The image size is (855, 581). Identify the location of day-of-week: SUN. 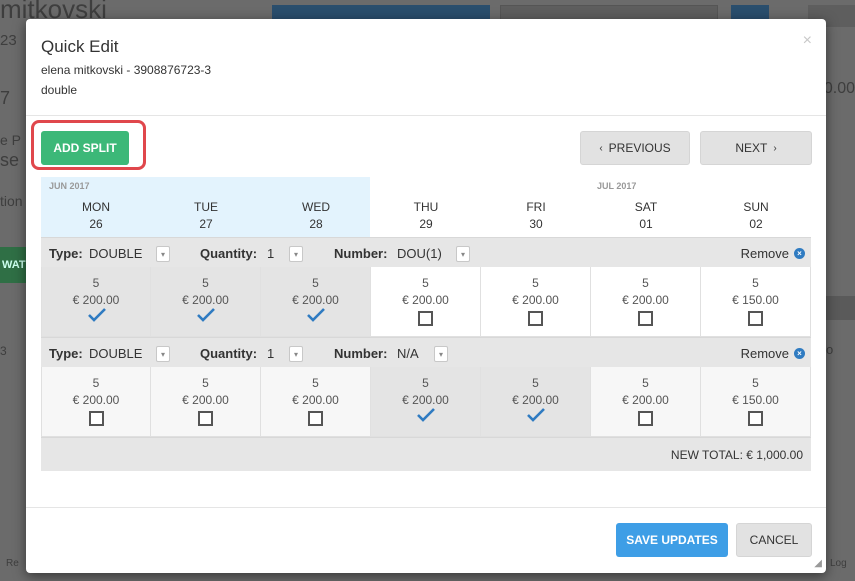
(756, 207).